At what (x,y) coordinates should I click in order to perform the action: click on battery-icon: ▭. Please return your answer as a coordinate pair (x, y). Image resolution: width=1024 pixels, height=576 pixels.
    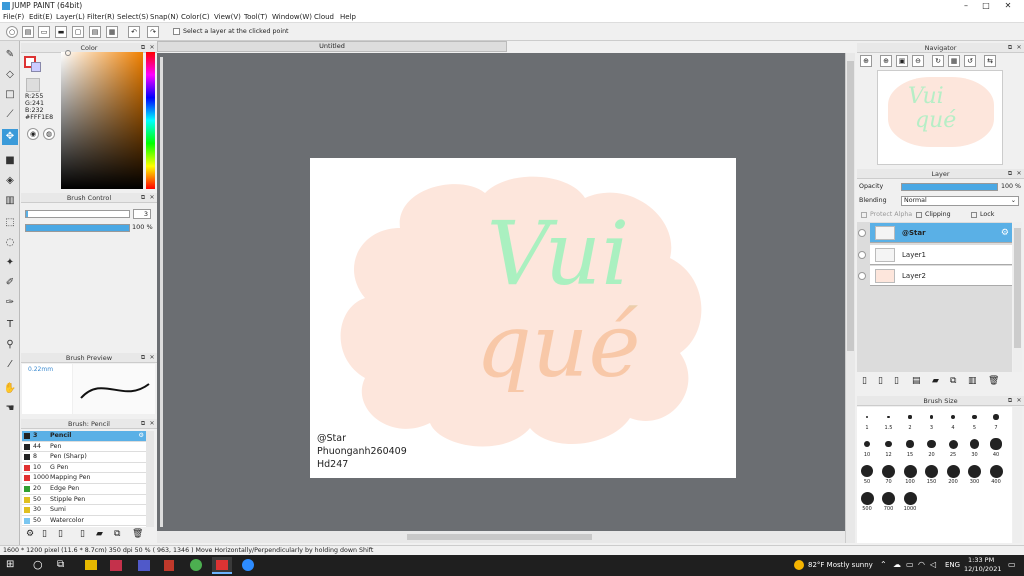
    Looking at the image, I should click on (910, 564).